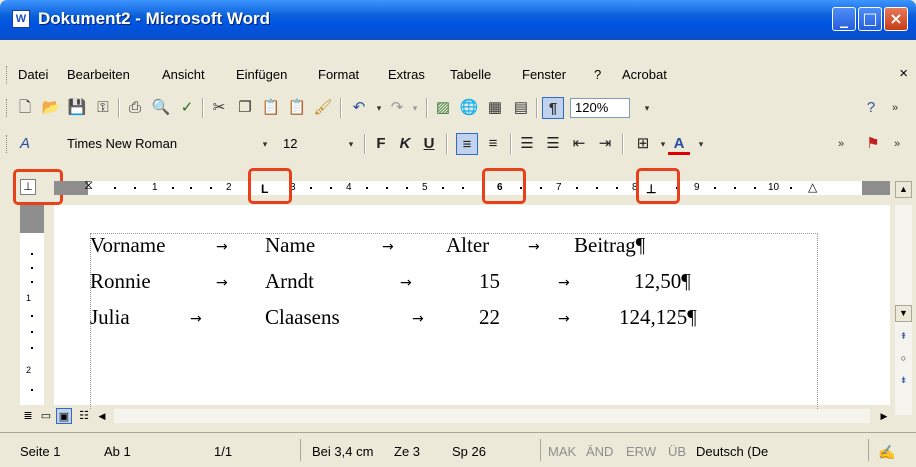  Describe the element at coordinates (600, 108) in the screenshot. I see `zoom-combo: 120%` at that location.